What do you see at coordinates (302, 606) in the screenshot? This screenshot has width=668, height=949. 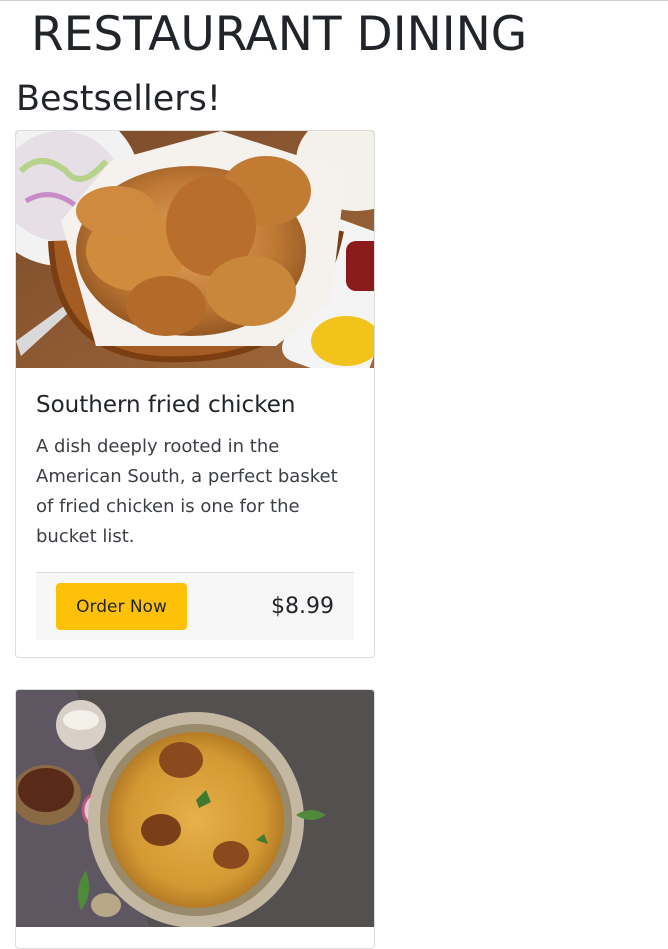 I see `price-label: $8.99` at bounding box center [302, 606].